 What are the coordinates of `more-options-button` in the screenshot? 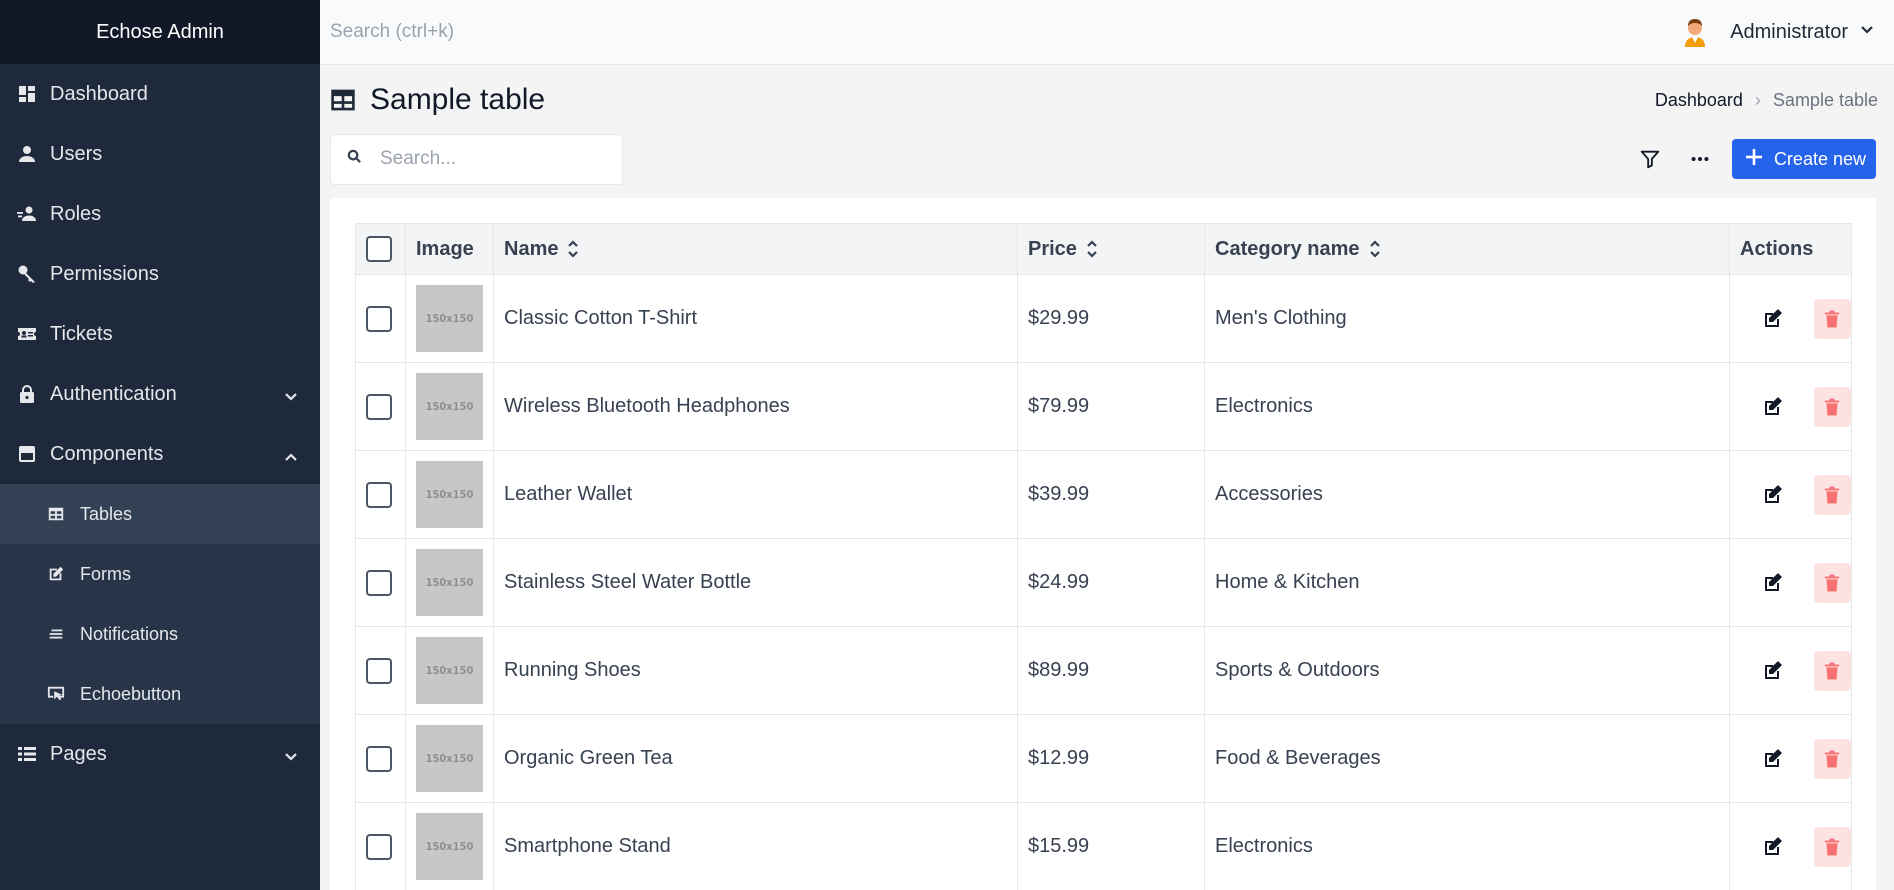 It's located at (1700, 159).